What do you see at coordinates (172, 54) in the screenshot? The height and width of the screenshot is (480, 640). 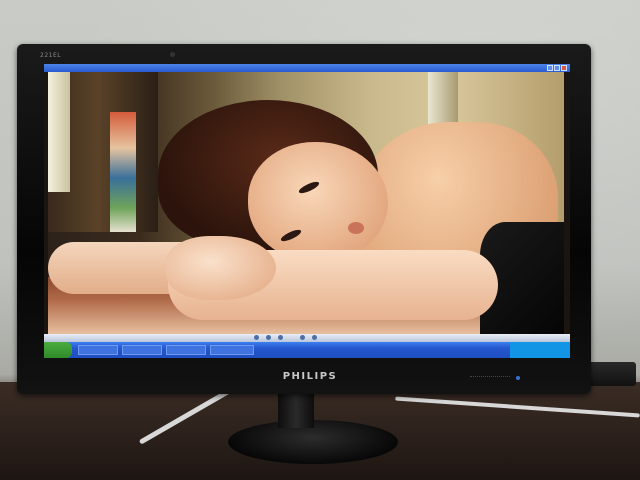 I see `webcam` at bounding box center [172, 54].